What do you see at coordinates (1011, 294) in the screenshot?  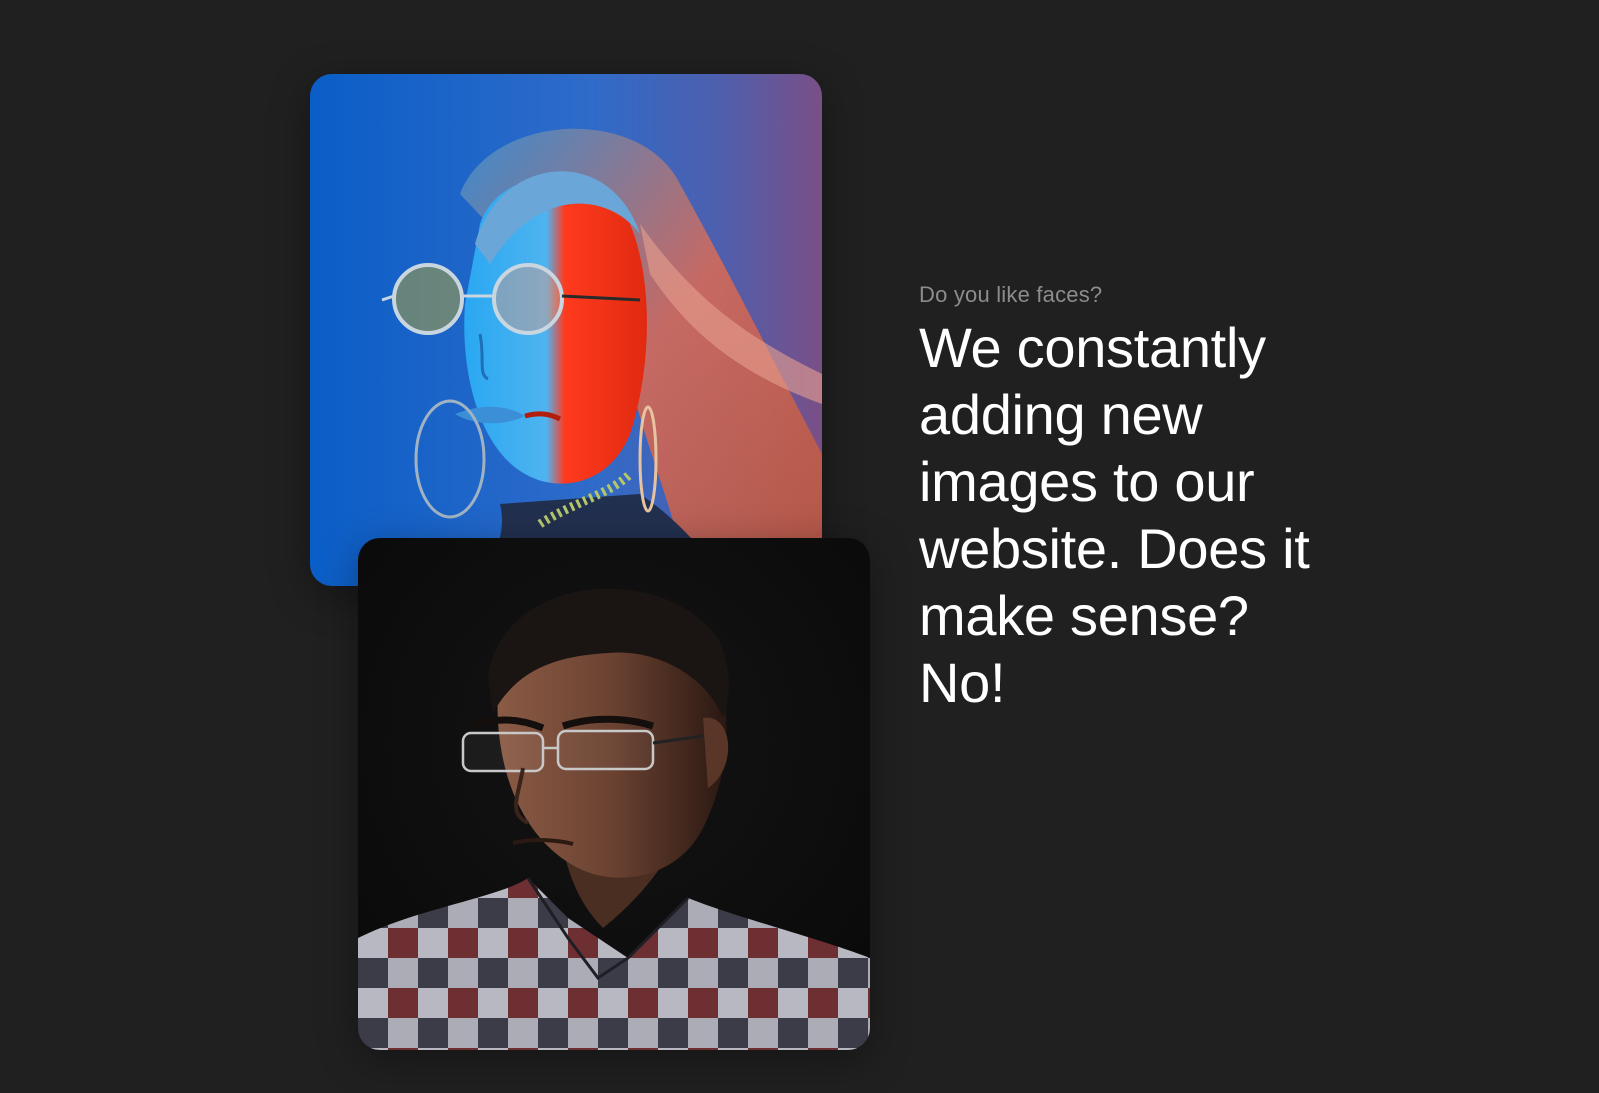 I see `section-eyebrow: Do you like faces?` at bounding box center [1011, 294].